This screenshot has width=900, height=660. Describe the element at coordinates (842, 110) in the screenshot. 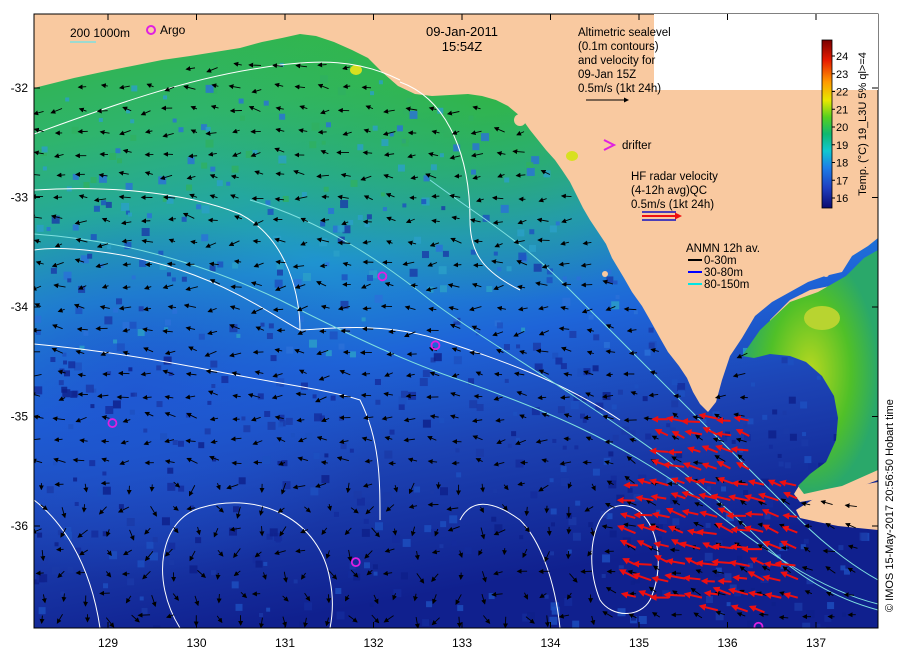

I see `colorbar-tick-label: 21` at that location.